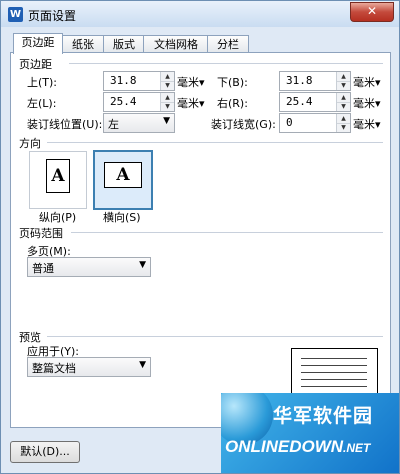 This screenshot has height=474, width=400. What do you see at coordinates (139, 81) in the screenshot?
I see `top-margin-spinner: 31.8 ▲ ▼` at bounding box center [139, 81].